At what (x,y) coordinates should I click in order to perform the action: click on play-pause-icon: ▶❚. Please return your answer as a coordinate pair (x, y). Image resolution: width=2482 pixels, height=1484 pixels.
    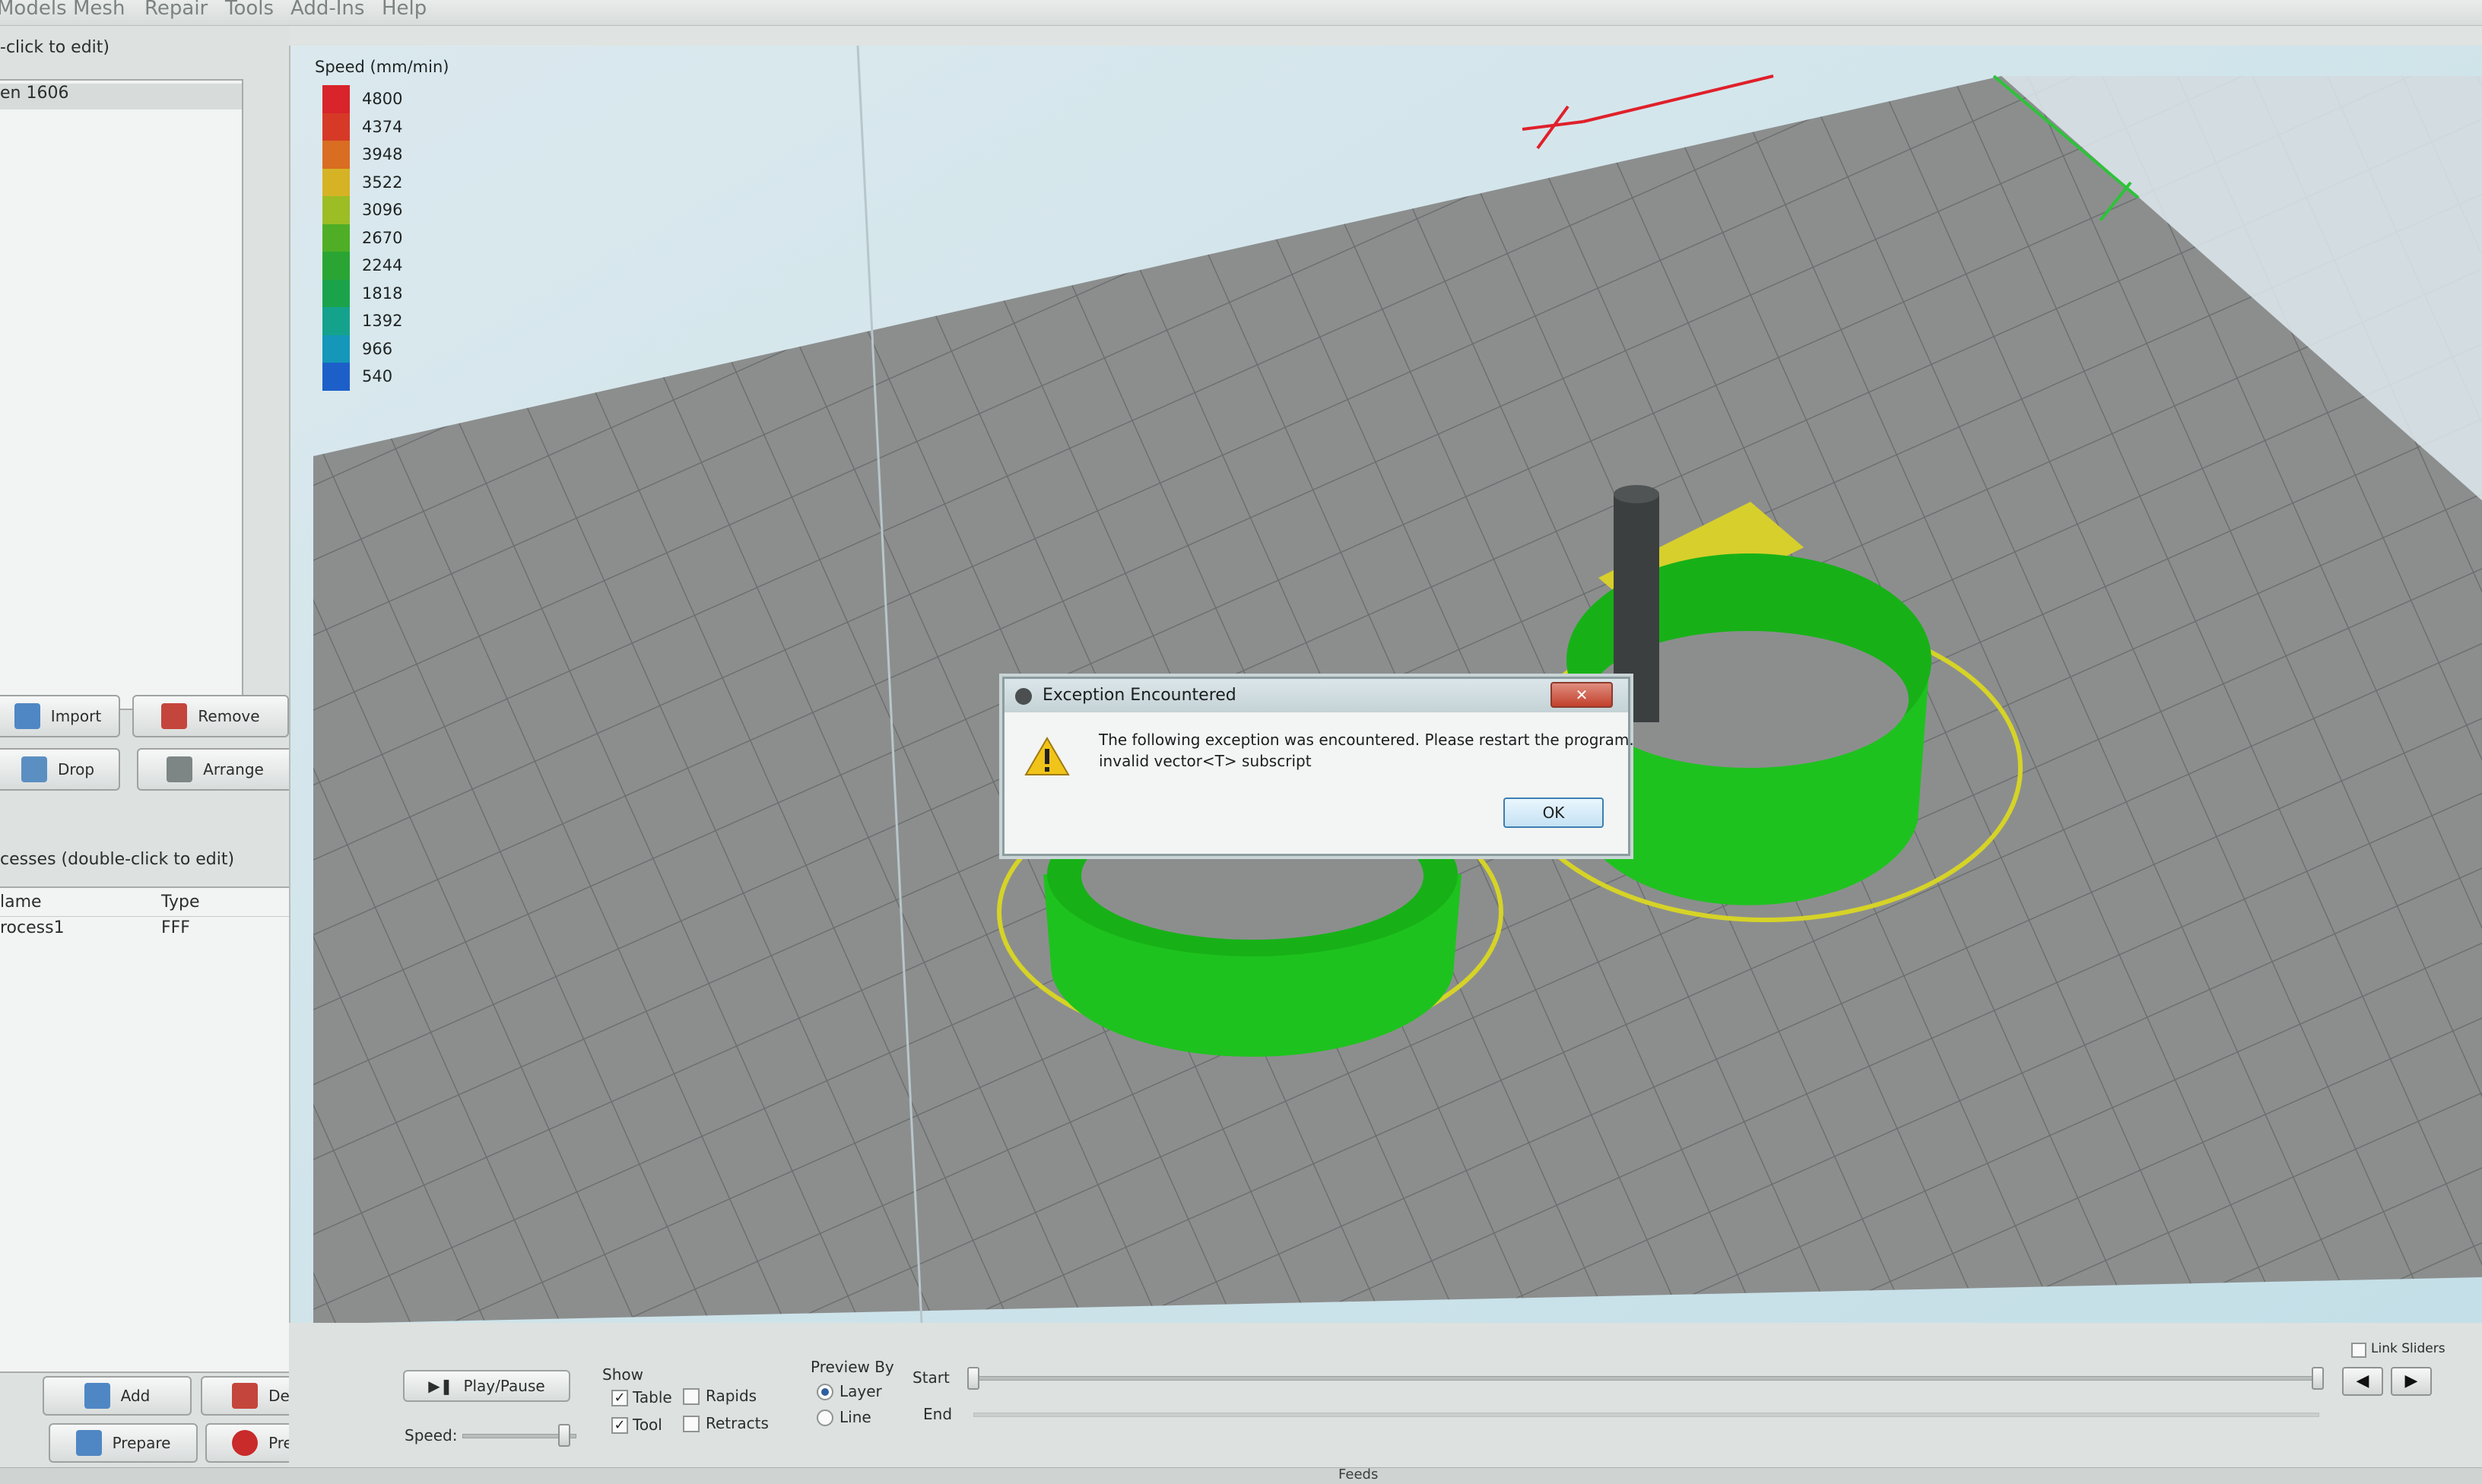
    Looking at the image, I should click on (440, 1386).